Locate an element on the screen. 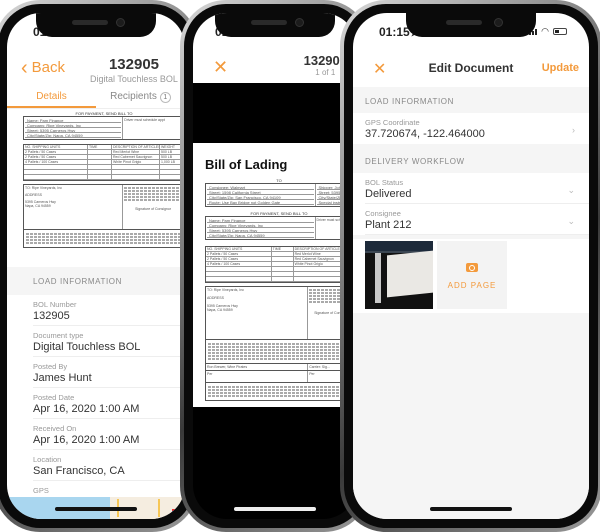 The image size is (600, 532). carrier-label: Ron Brewer, Wine Pirates is located at coordinates (257, 367).